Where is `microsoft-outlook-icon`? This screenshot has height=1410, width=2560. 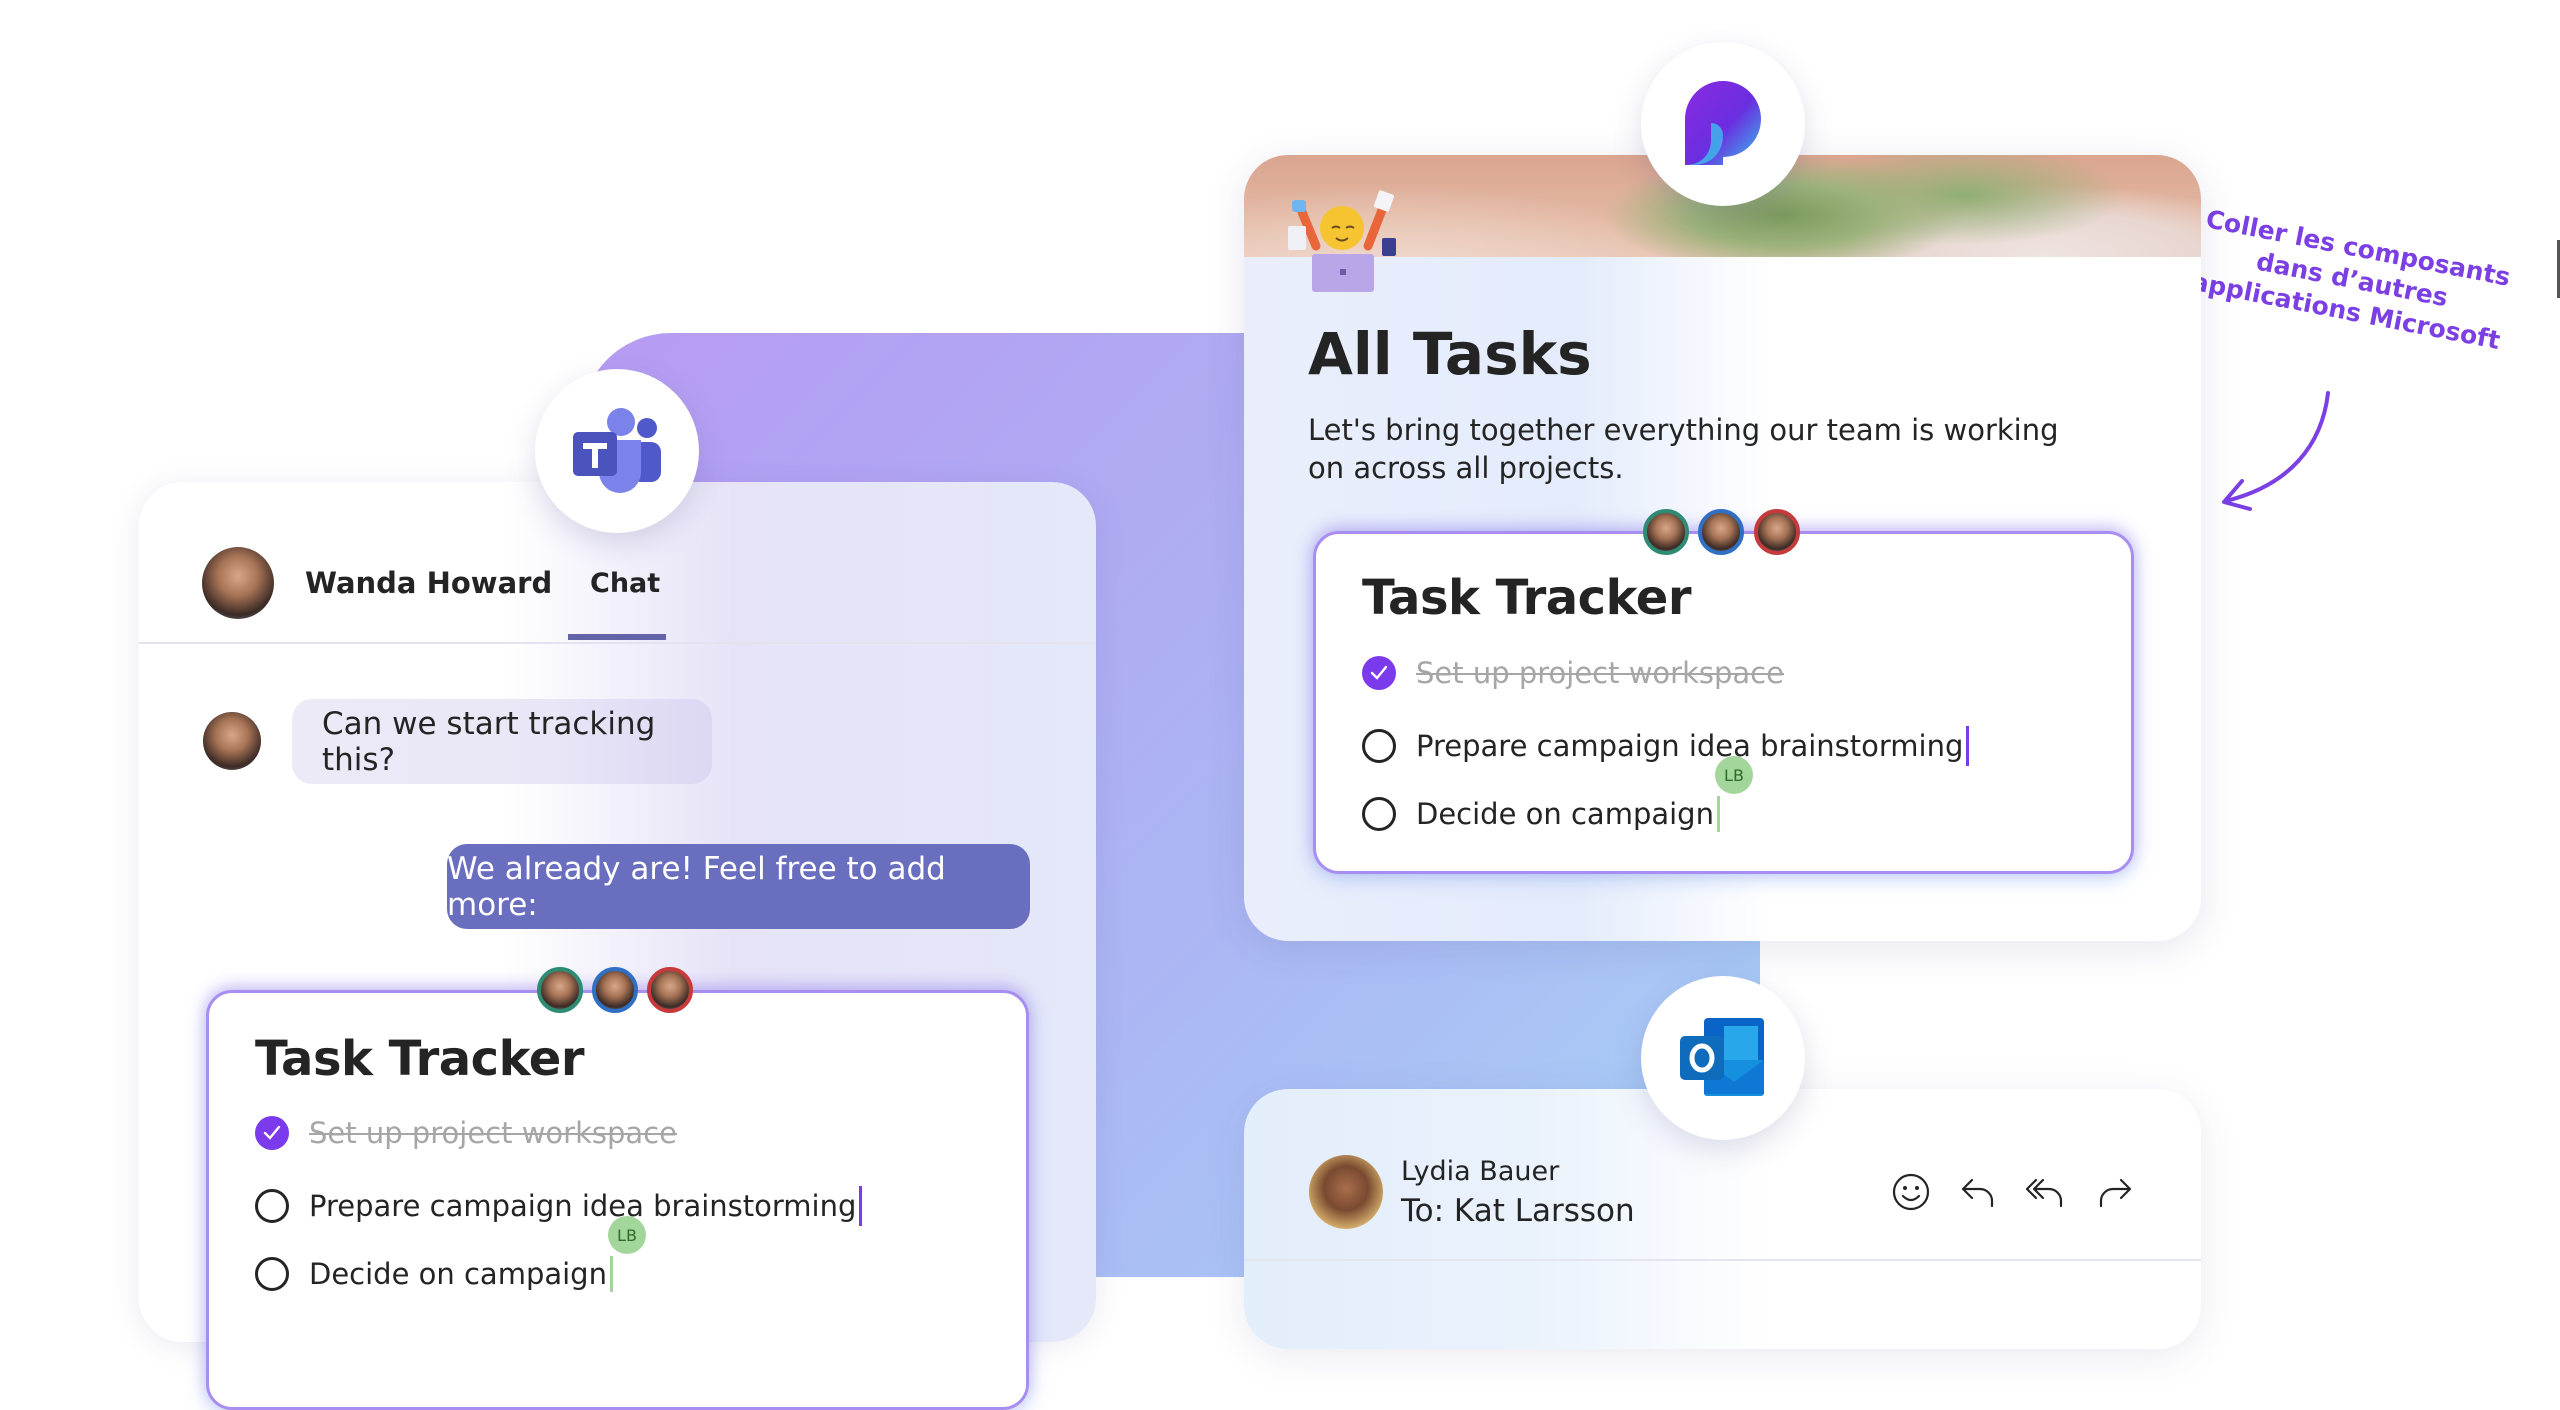
microsoft-outlook-icon is located at coordinates (1722, 1057).